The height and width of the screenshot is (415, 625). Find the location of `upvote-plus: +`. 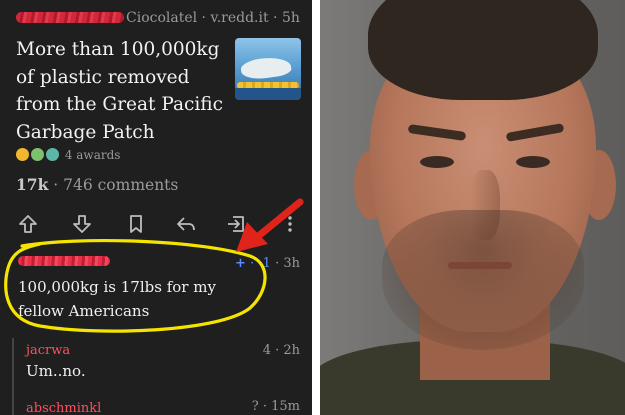

upvote-plus: + is located at coordinates (240, 263).